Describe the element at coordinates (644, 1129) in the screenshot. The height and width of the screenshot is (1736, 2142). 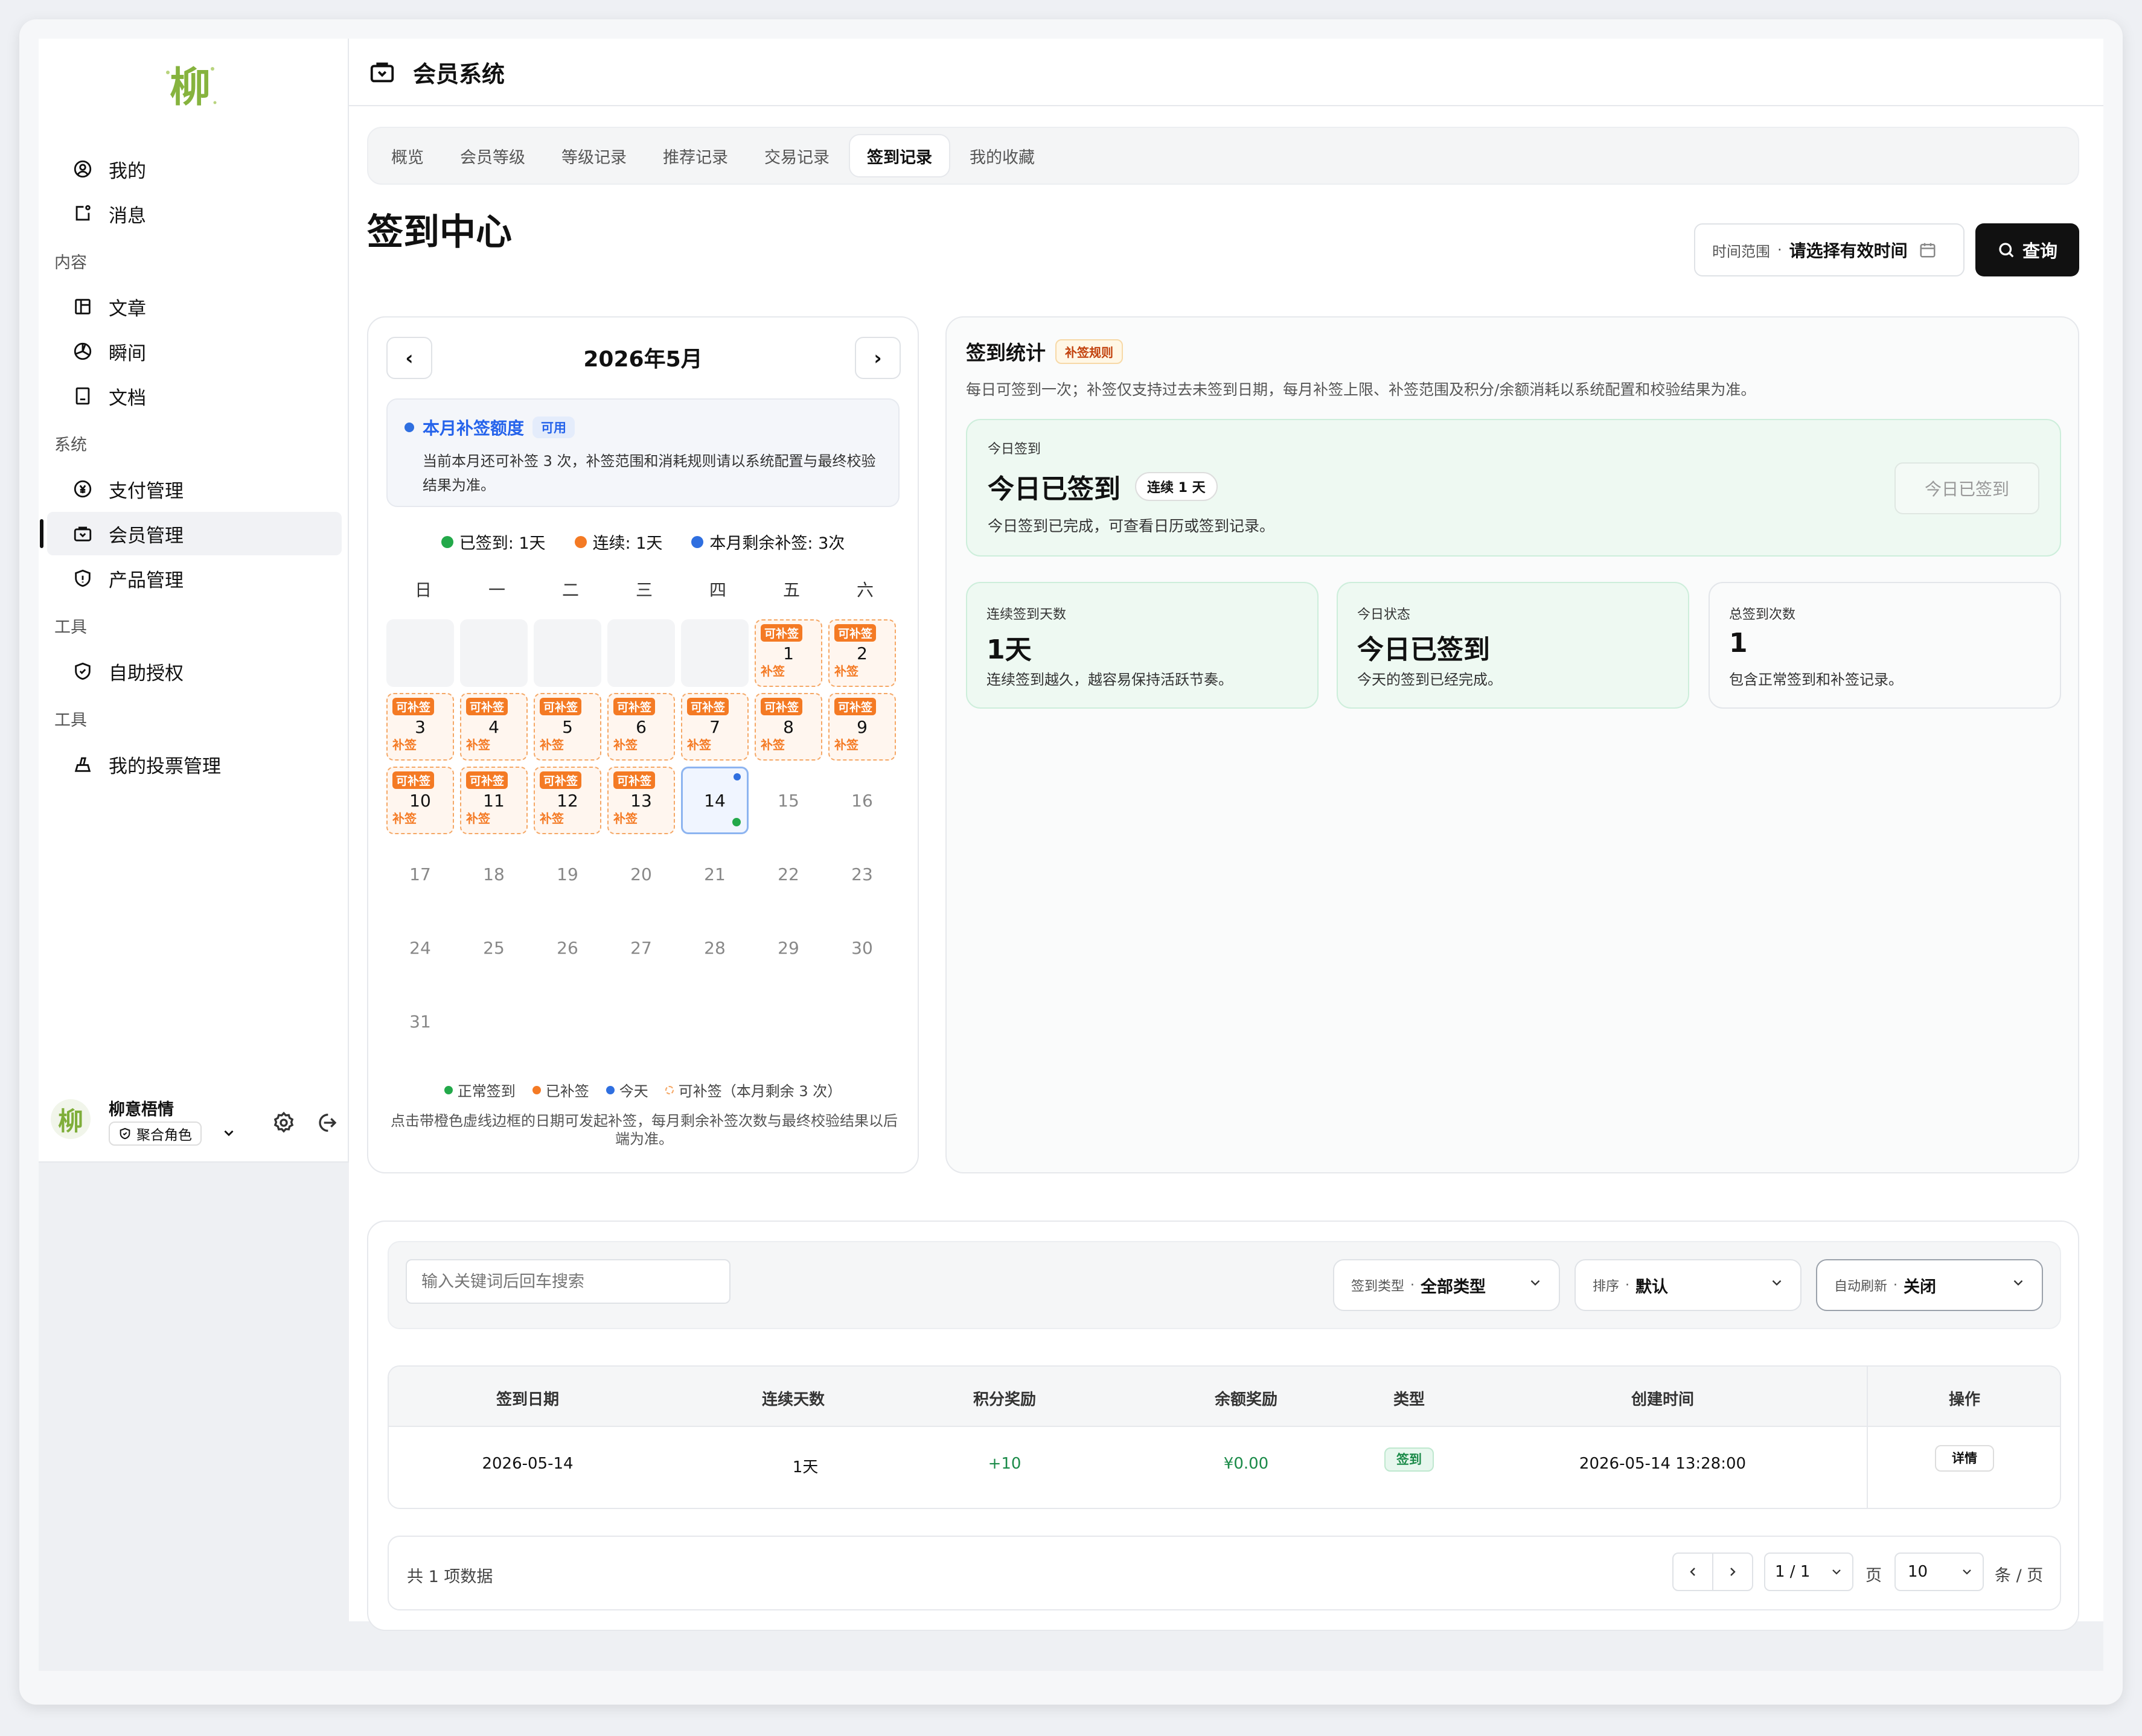
I see `calendar-note: 点击带橙色虚线边框的日期可发起补签，每月剩余补签次数与最终校验结果以后端为准。` at that location.